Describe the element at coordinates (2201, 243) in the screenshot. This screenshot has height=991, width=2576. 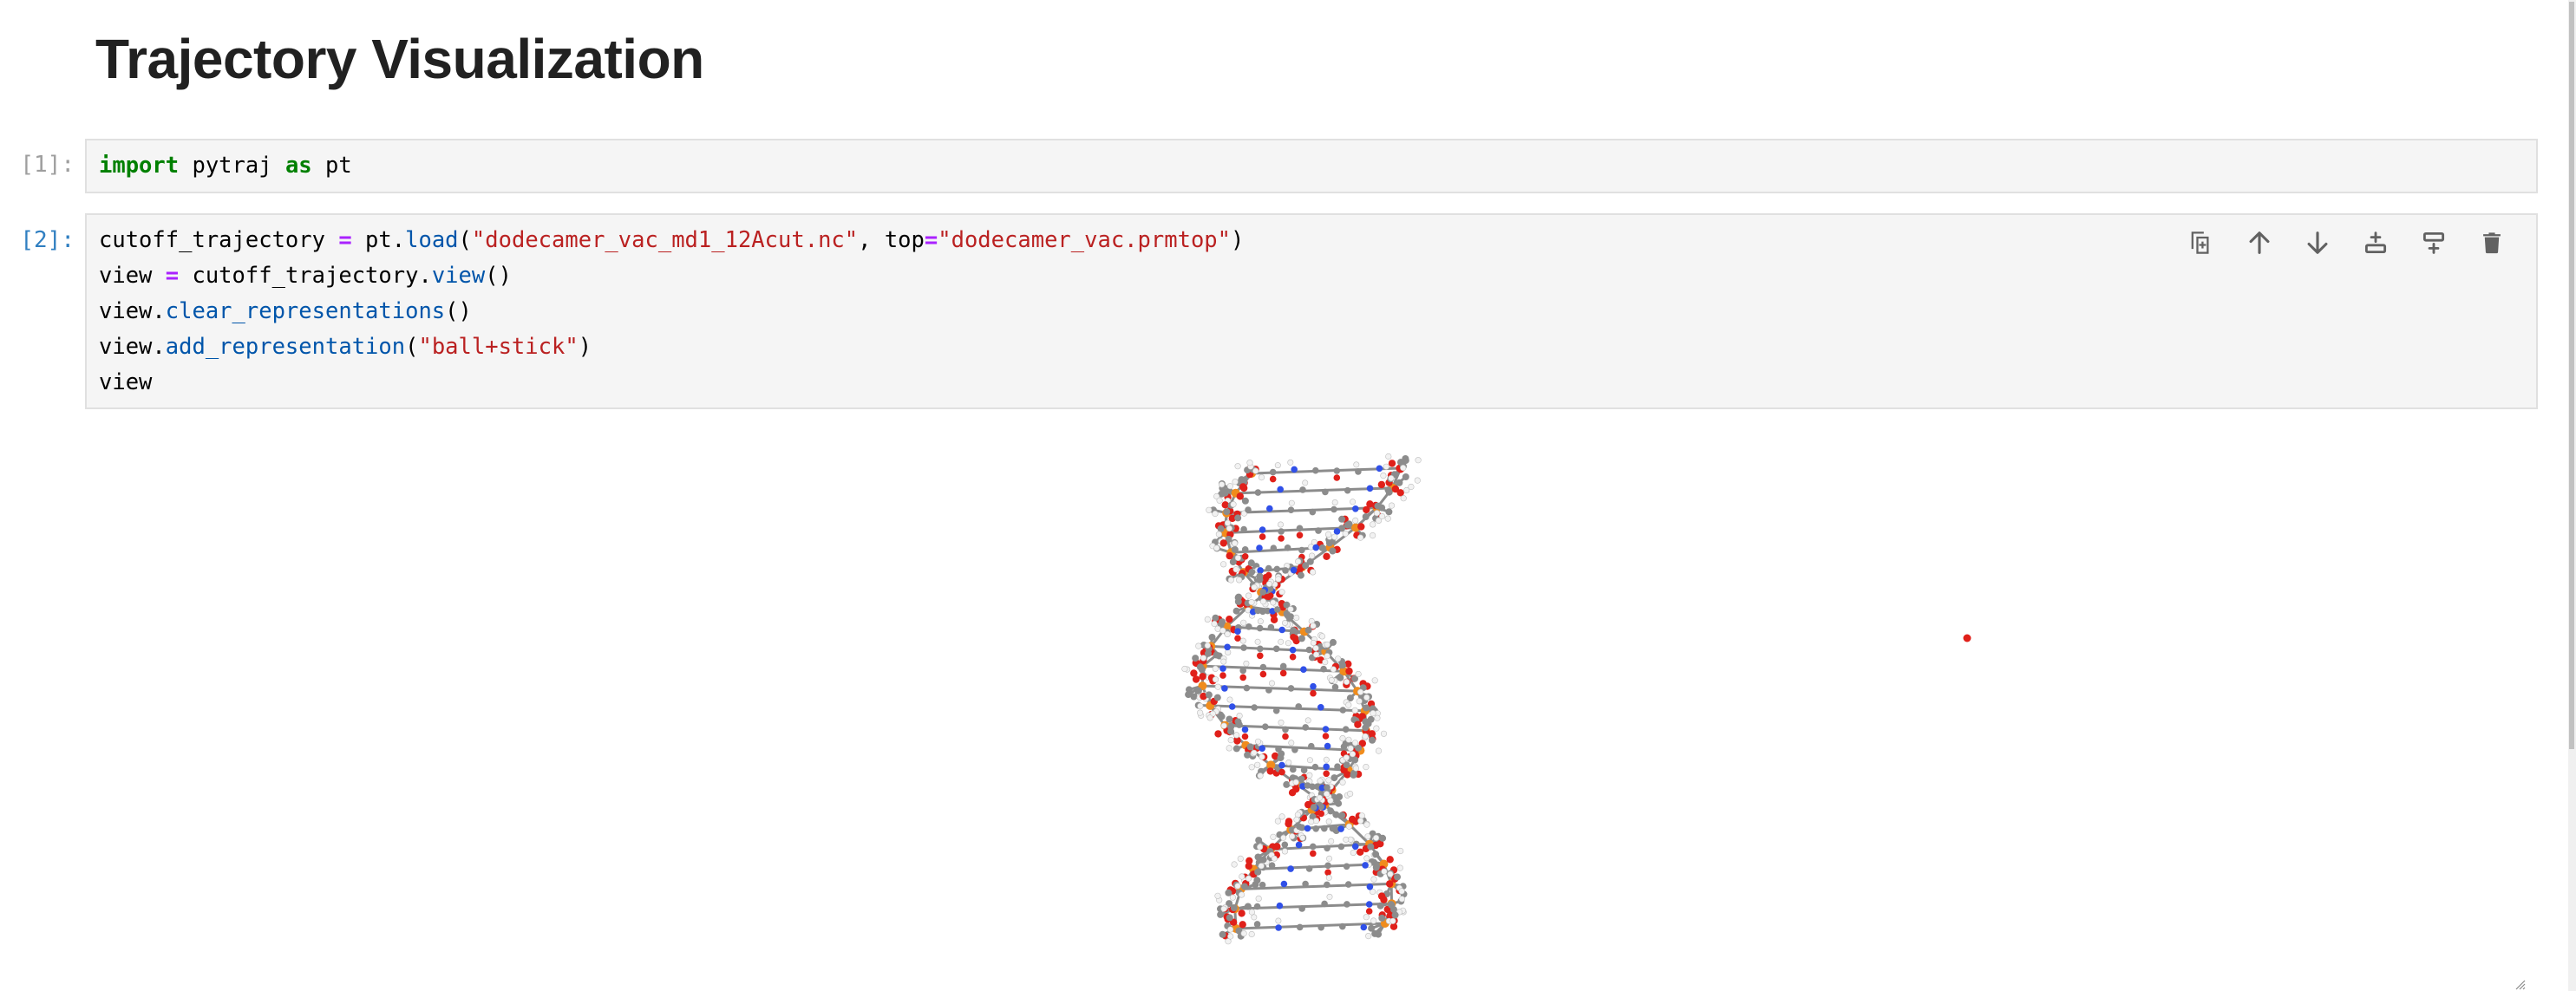
I see `duplicate-cell-button` at that location.